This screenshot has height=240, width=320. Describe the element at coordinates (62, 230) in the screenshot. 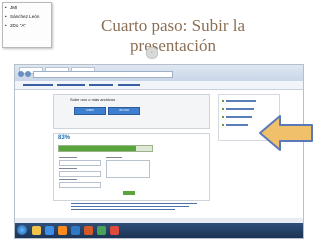

I see `media-player-icon` at that location.